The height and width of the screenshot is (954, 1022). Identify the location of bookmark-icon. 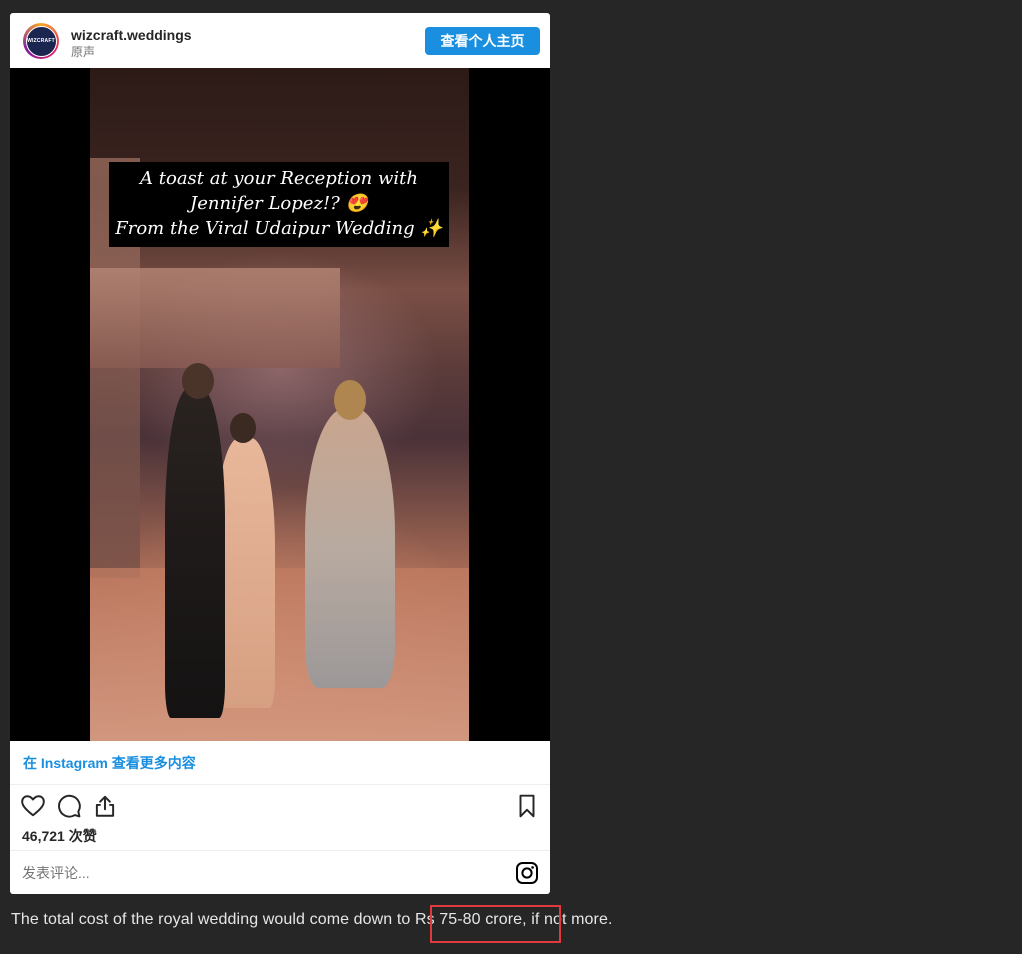
(527, 806).